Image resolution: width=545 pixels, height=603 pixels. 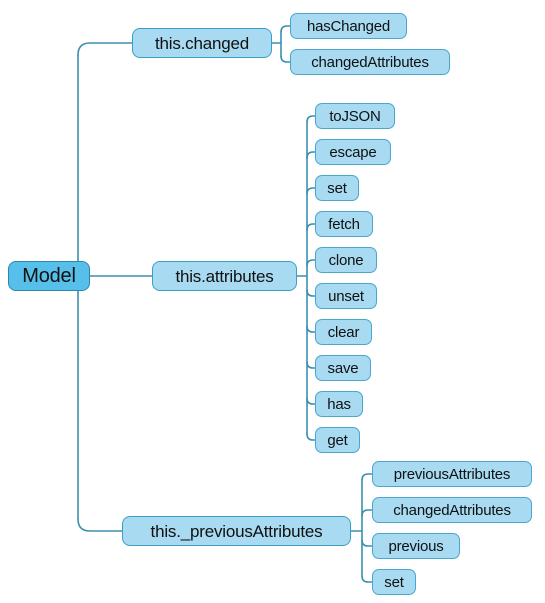 What do you see at coordinates (311, 227) in the screenshot?
I see `elbow-fetch` at bounding box center [311, 227].